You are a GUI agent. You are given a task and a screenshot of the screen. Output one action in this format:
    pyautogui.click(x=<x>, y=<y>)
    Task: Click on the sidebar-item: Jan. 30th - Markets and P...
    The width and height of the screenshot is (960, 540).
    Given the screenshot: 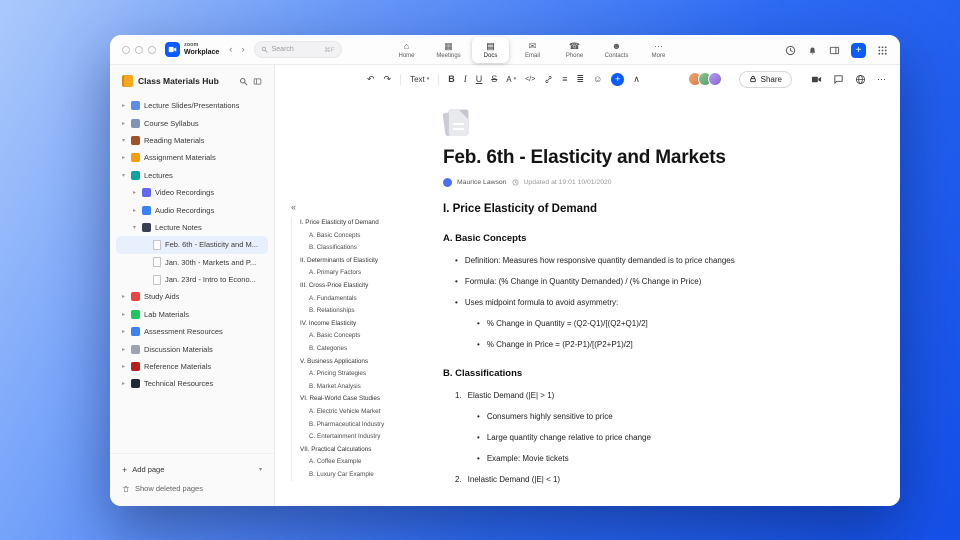 What is the action you would take?
    pyautogui.click(x=192, y=262)
    